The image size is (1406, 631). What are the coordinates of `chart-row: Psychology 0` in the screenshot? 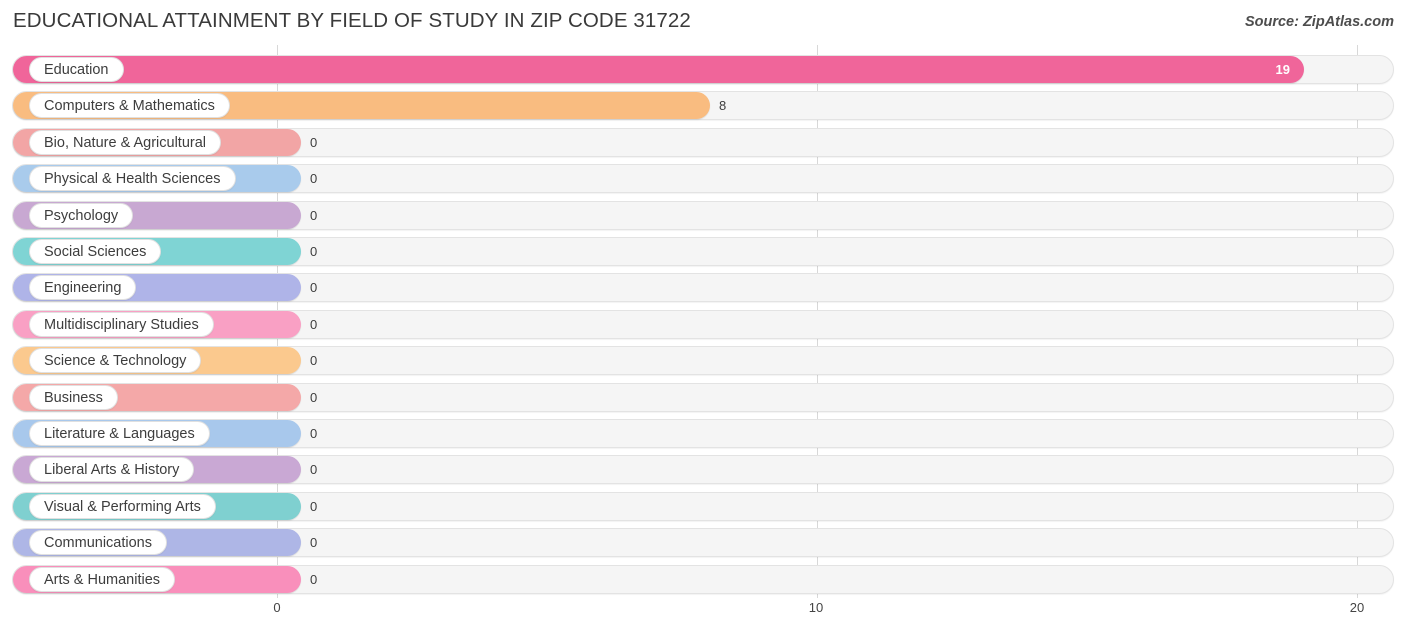 It's located at (703, 215).